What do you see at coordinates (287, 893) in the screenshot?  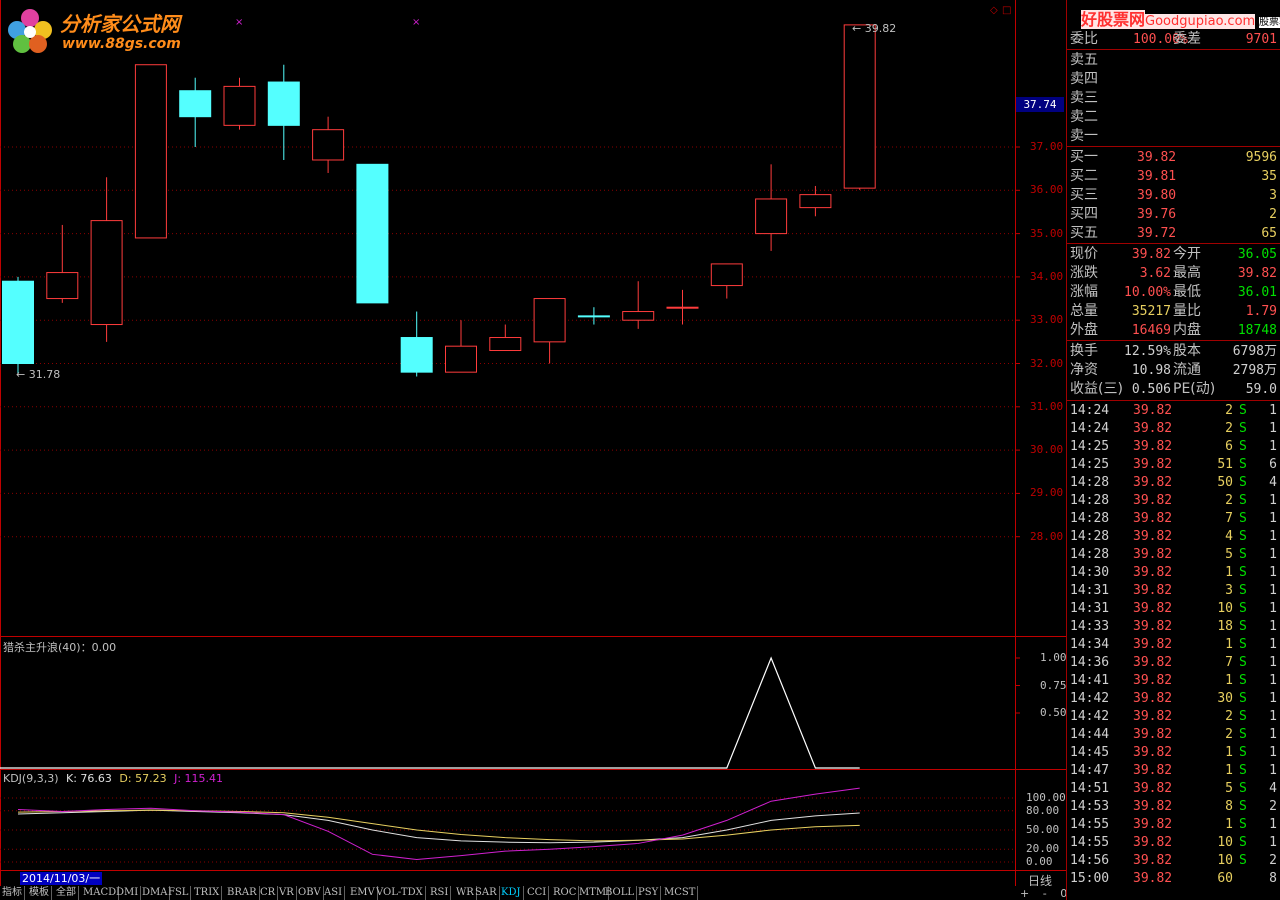 I see `tab-vr: VR` at bounding box center [287, 893].